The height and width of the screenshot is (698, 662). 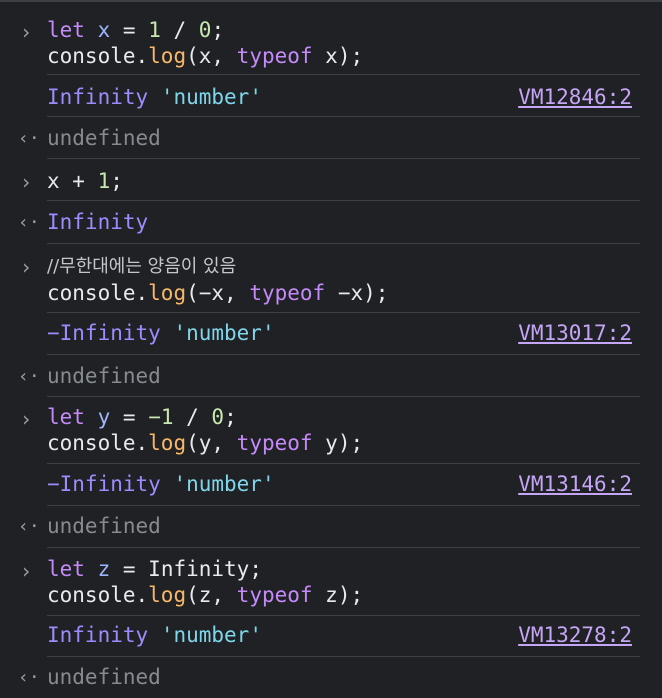 I want to click on console-log-entry: Infinity 'number' VM13278:2, so click(x=331, y=637).